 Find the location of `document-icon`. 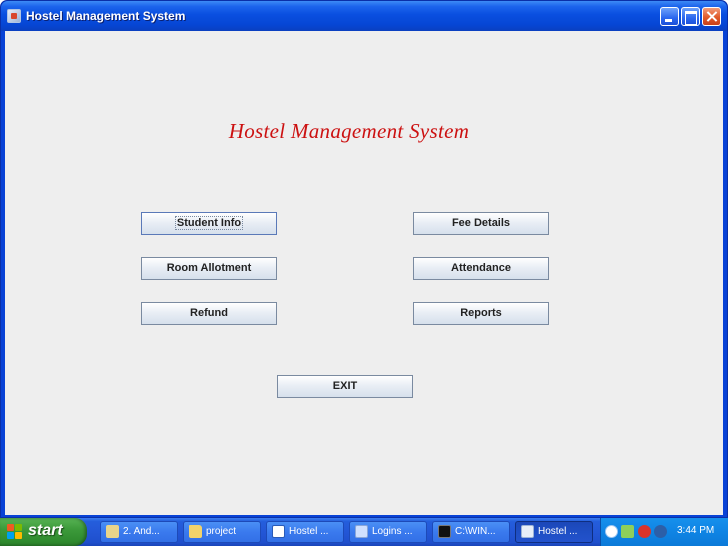

document-icon is located at coordinates (361, 531).